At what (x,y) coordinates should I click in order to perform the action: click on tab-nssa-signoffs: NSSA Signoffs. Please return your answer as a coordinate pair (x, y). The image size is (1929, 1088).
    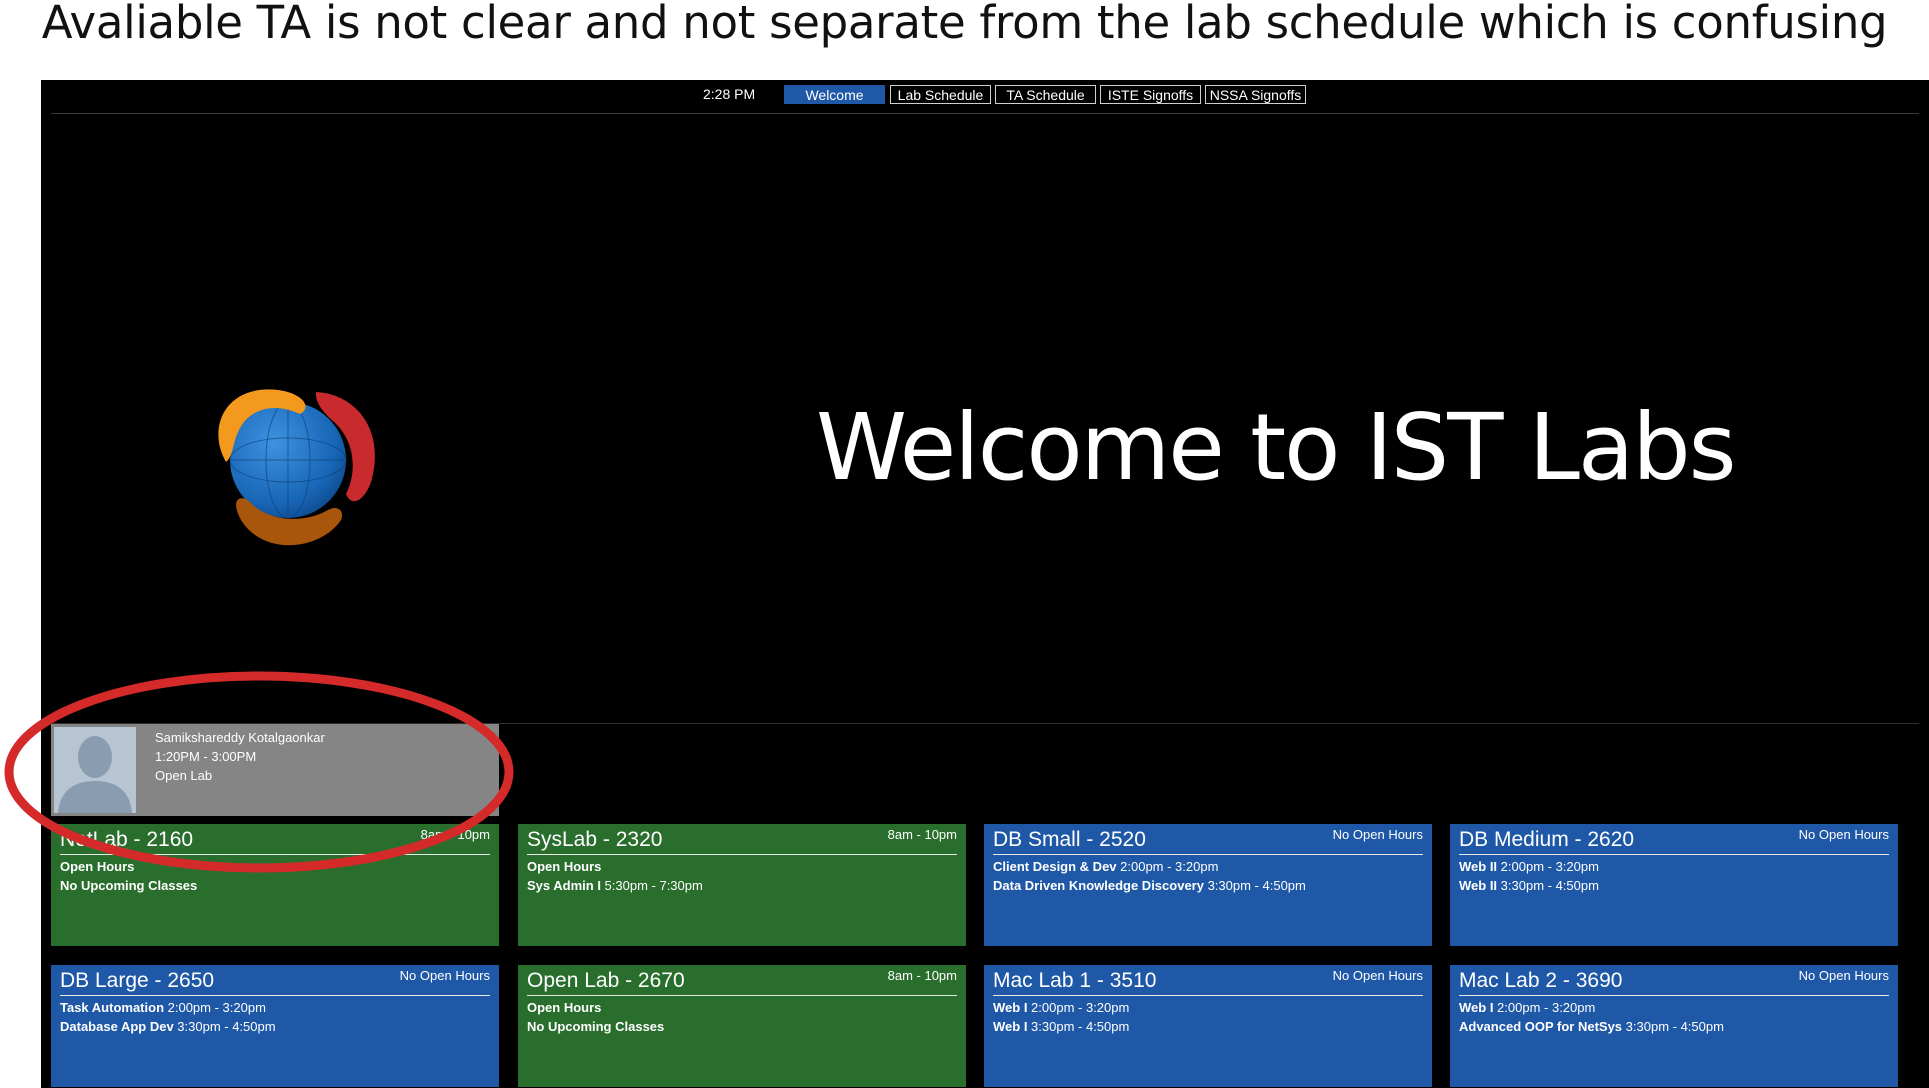
    Looking at the image, I should click on (1255, 94).